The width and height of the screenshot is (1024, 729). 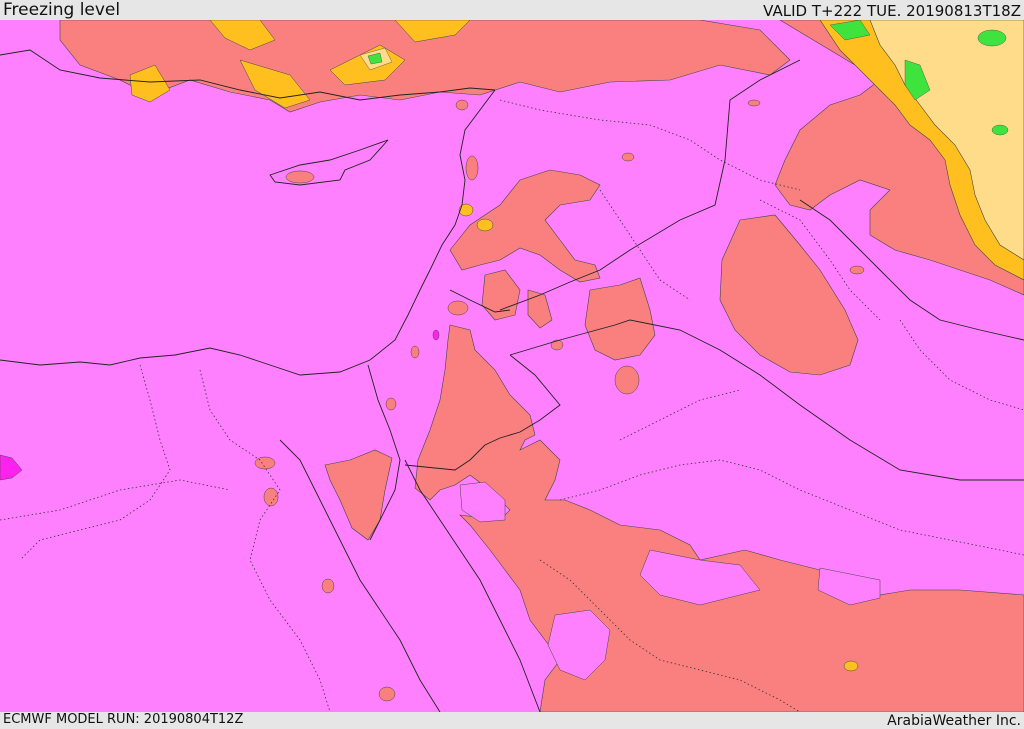 I want to click on arabia-orange, so click(x=851, y=666).